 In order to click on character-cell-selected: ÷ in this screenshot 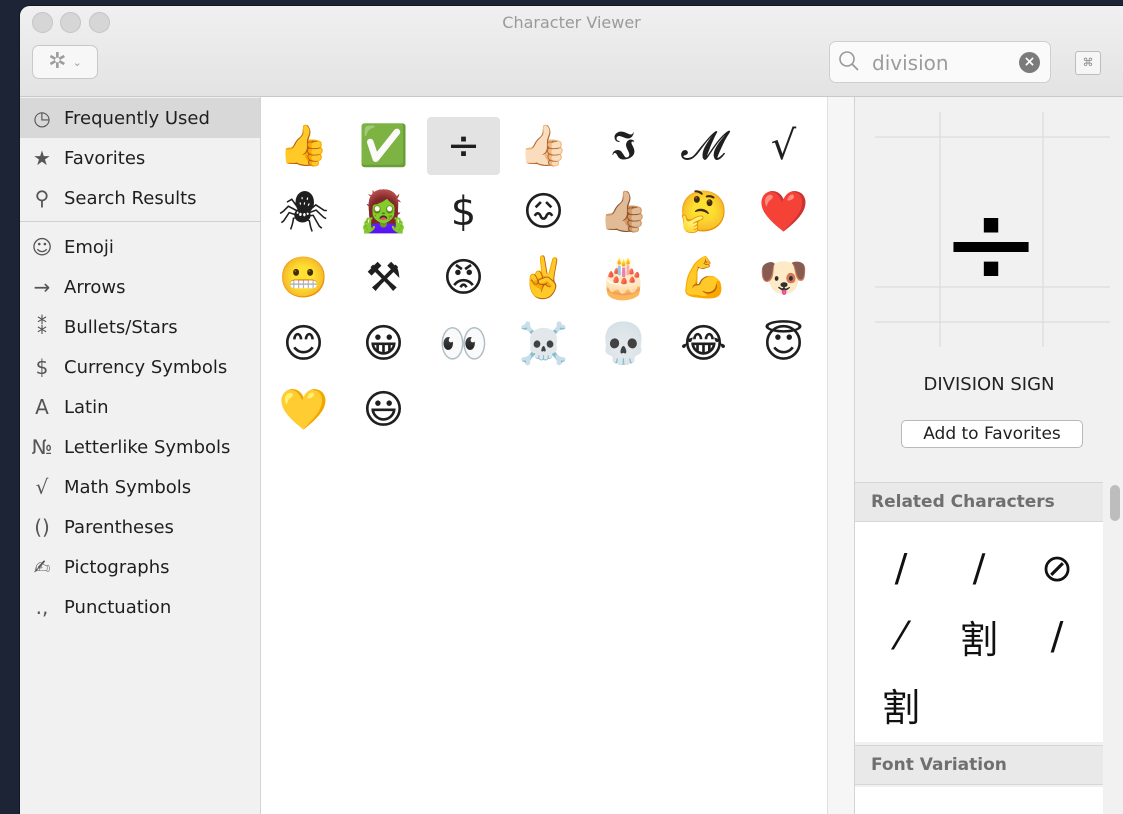, I will do `click(463, 146)`.